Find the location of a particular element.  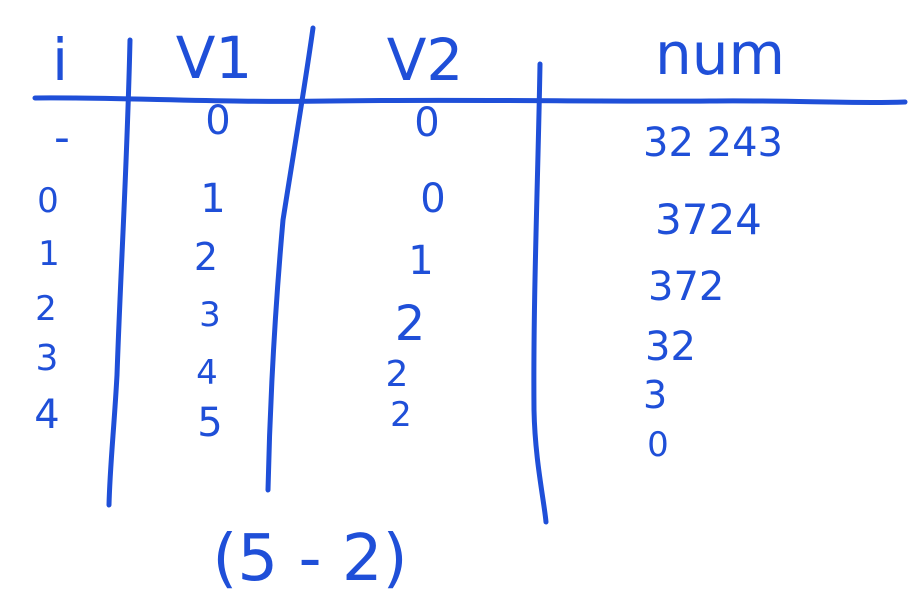

cell-v1: 5 is located at coordinates (209, 423).